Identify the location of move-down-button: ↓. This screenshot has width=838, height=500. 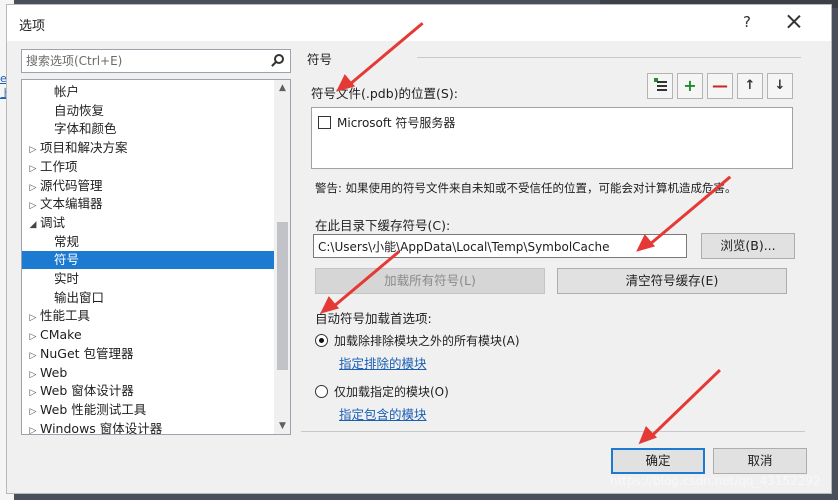
(780, 86).